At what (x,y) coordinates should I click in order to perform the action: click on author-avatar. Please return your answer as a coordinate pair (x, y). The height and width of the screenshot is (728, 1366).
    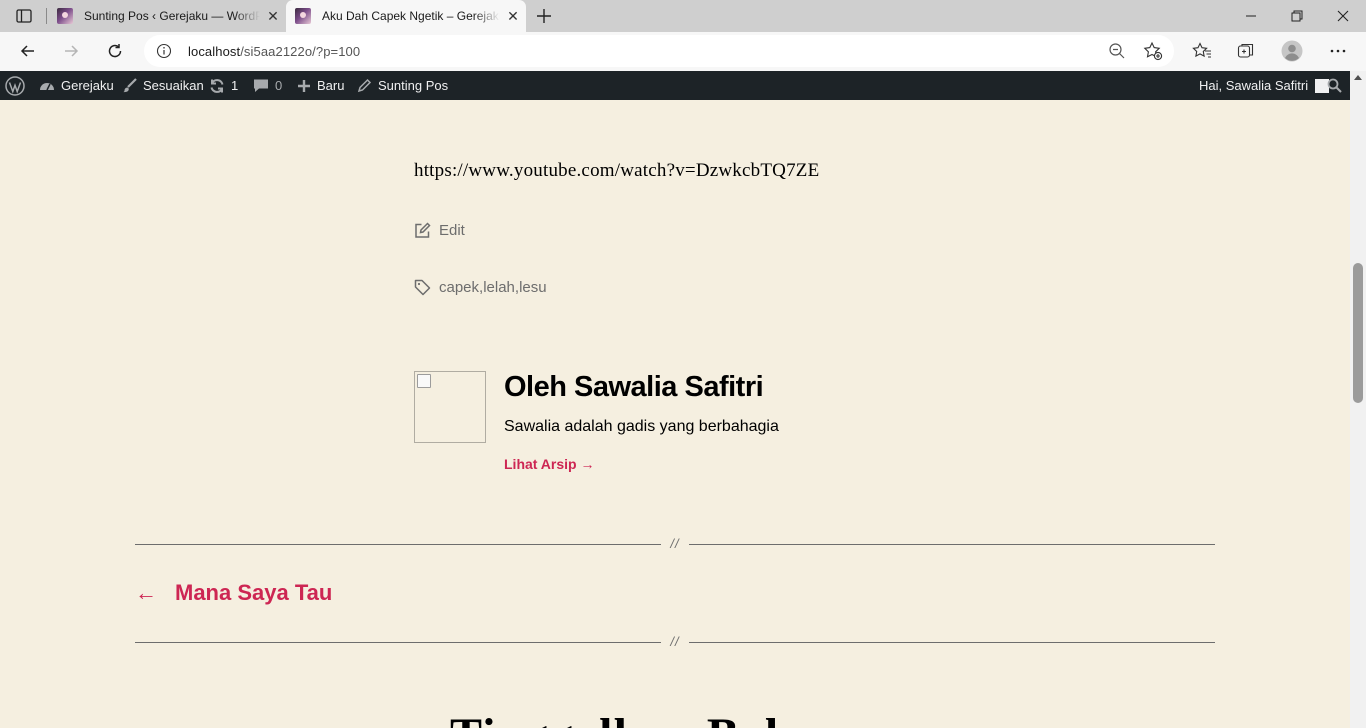
    Looking at the image, I should click on (450, 407).